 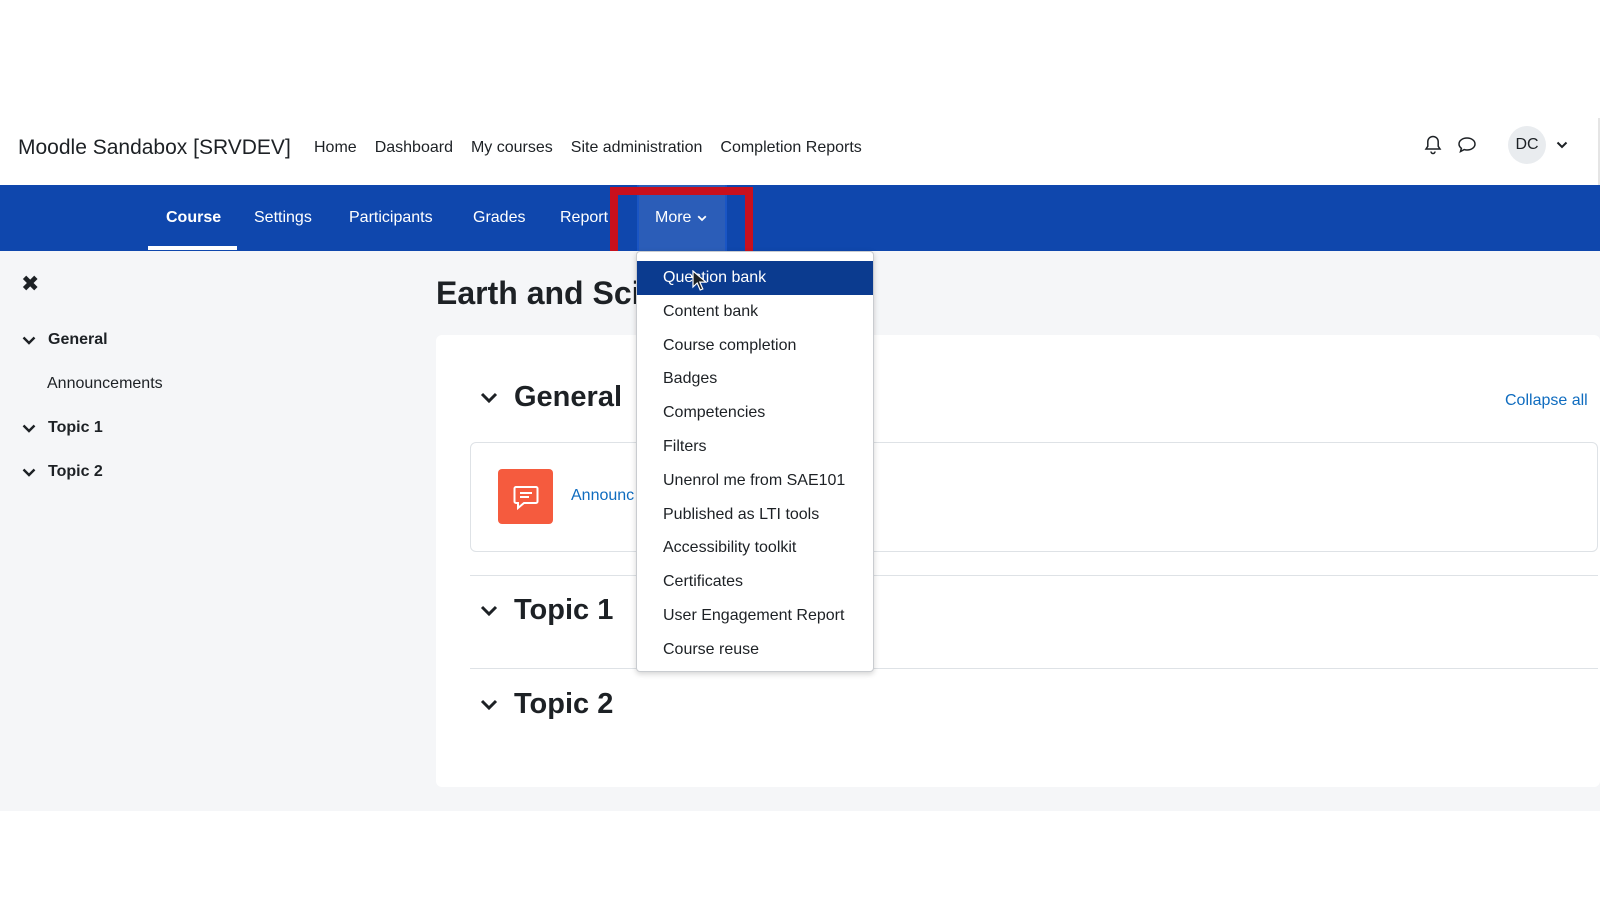 What do you see at coordinates (193, 218) in the screenshot?
I see `tab-course: Course` at bounding box center [193, 218].